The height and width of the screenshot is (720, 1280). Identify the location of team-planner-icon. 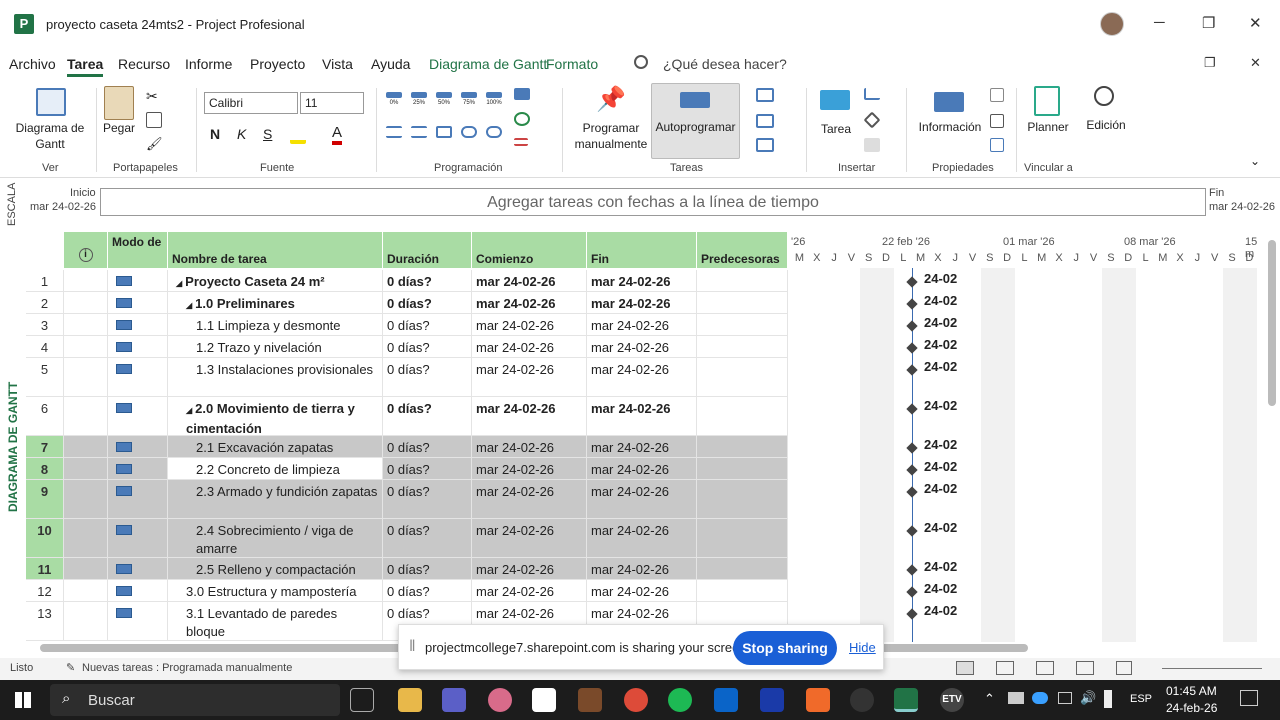
(1045, 668).